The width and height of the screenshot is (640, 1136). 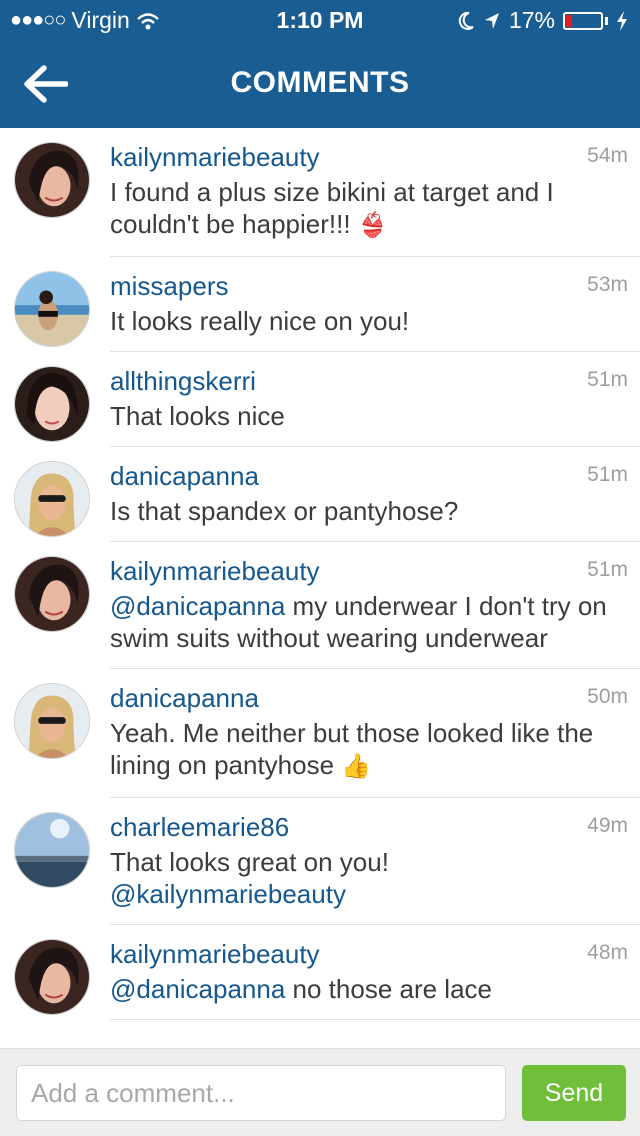 What do you see at coordinates (607, 825) in the screenshot?
I see `comment-time: 49m` at bounding box center [607, 825].